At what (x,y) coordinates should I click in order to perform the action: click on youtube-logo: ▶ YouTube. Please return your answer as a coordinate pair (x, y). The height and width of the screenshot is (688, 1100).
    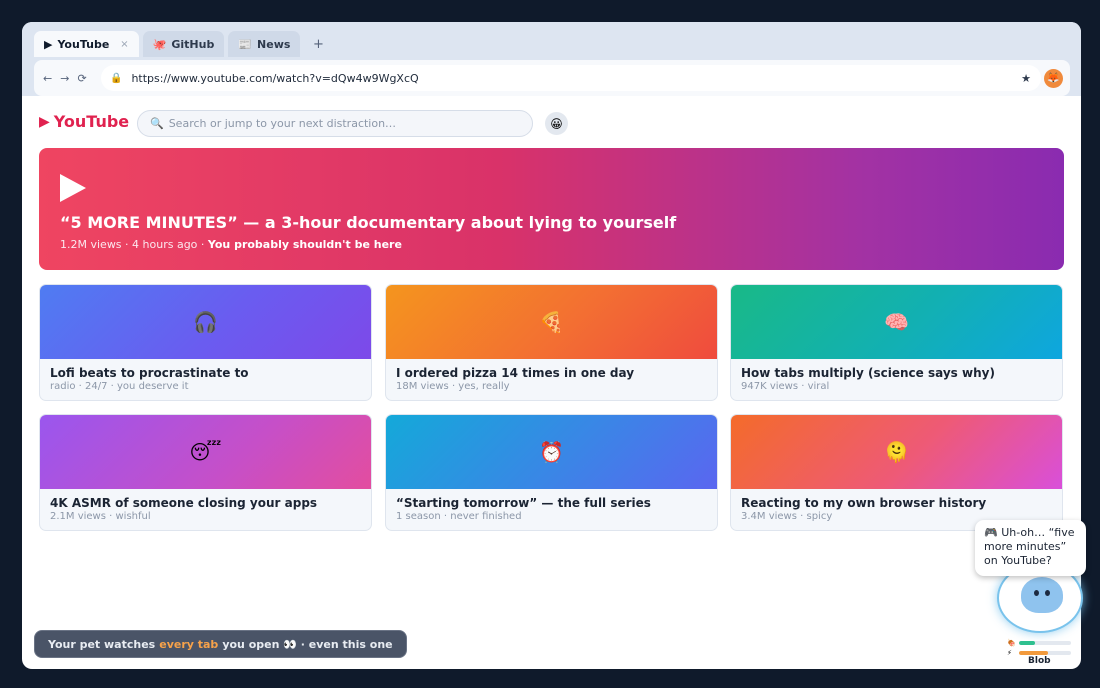
    Looking at the image, I should click on (84, 121).